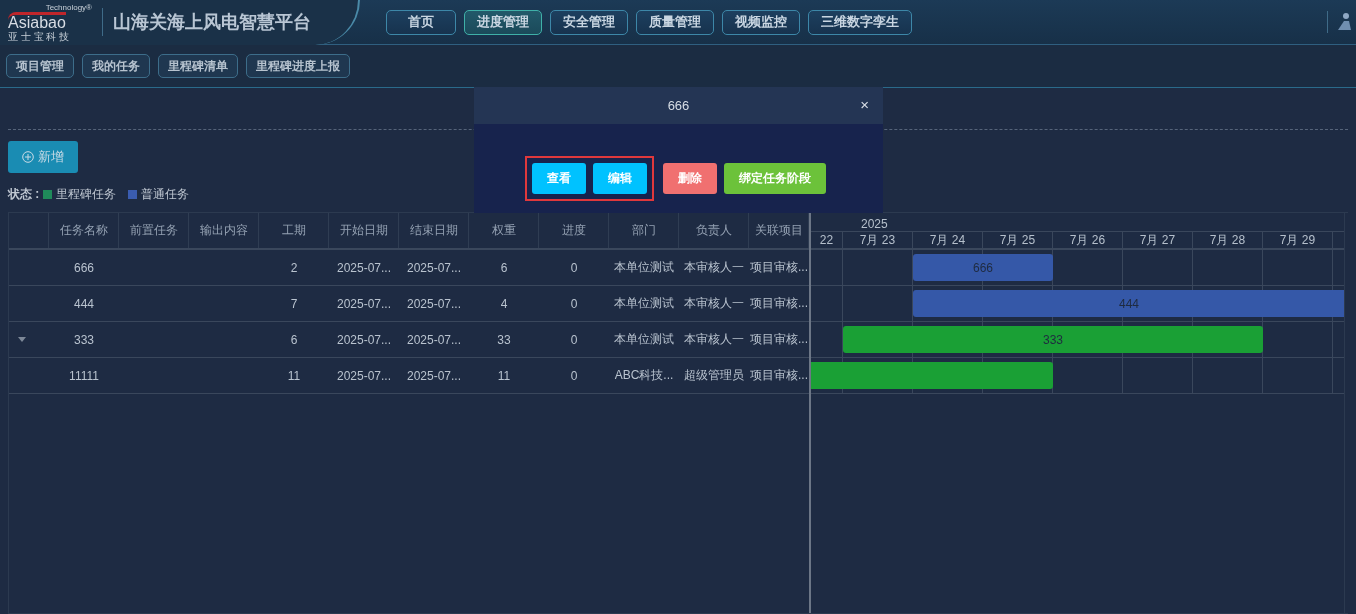  What do you see at coordinates (678, 105) in the screenshot?
I see `dialog-title: 666` at bounding box center [678, 105].